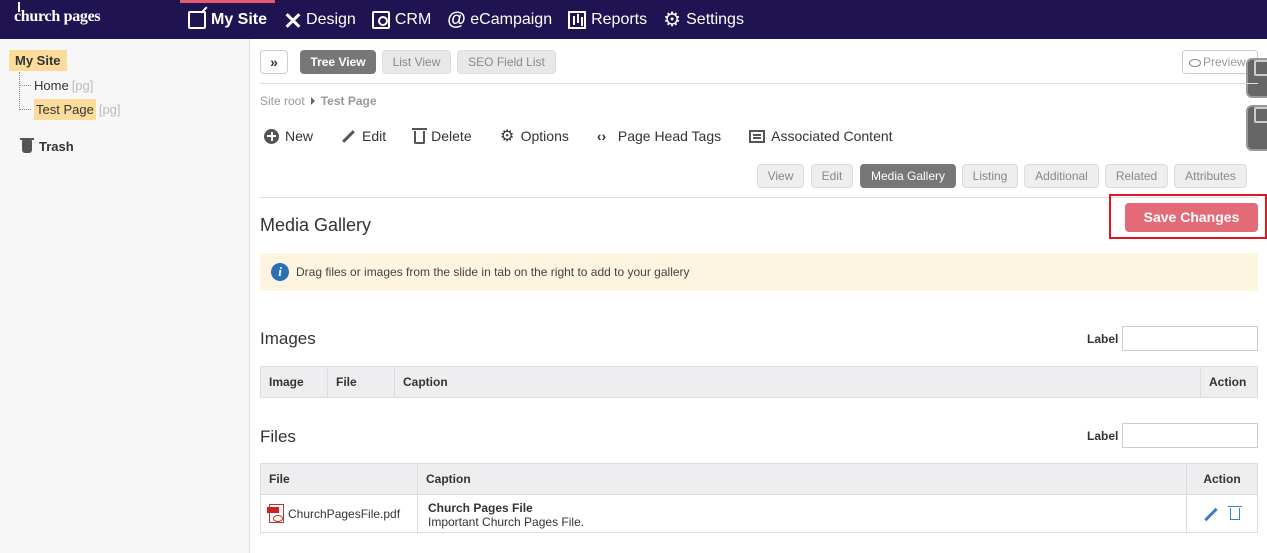 This screenshot has height=553, width=1267. Describe the element at coordinates (348, 136) in the screenshot. I see `pencil-icon` at that location.